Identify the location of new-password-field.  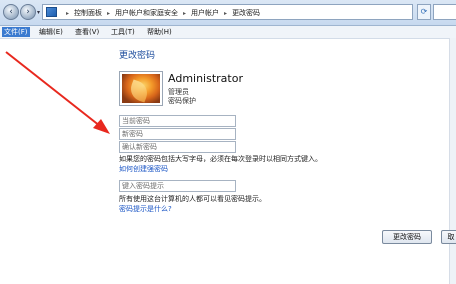
(177, 134).